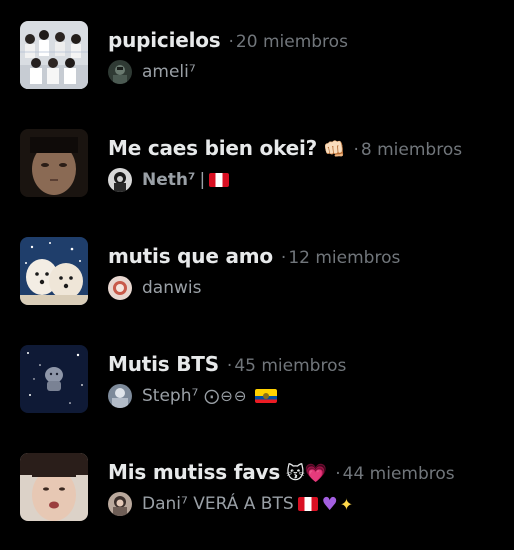 Image resolution: width=514 pixels, height=550 pixels. I want to click on member-count: 8 miembros, so click(411, 150).